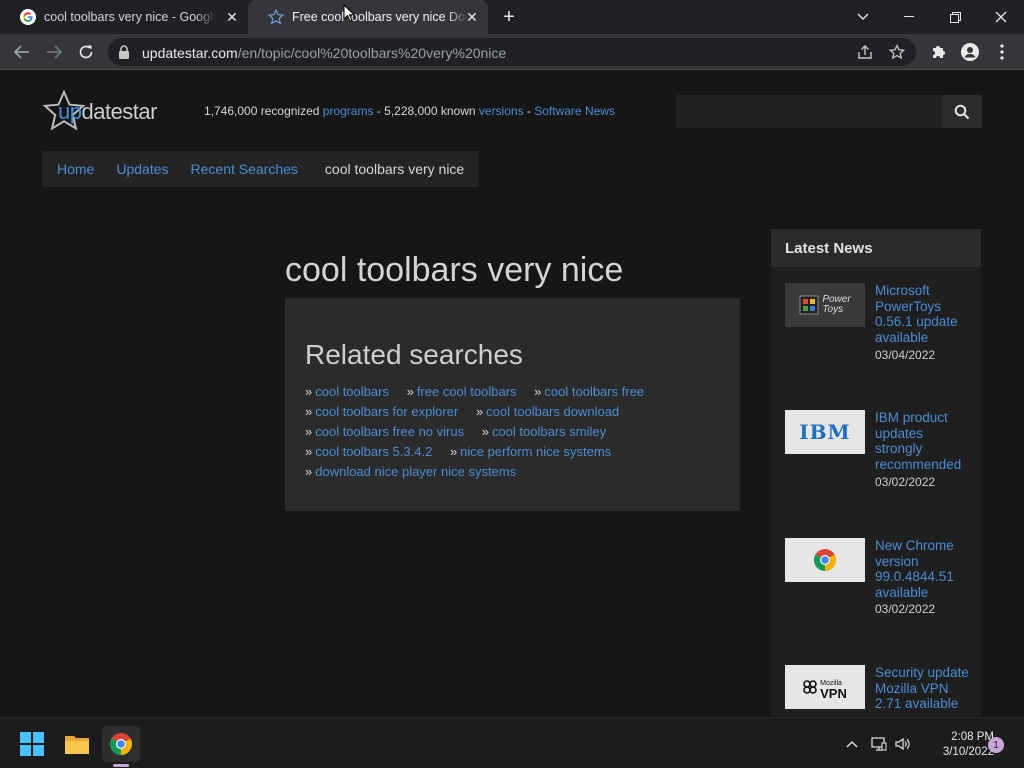 The width and height of the screenshot is (1024, 768). Describe the element at coordinates (905, 355) in the screenshot. I see `news-date: 03/04/2022` at that location.